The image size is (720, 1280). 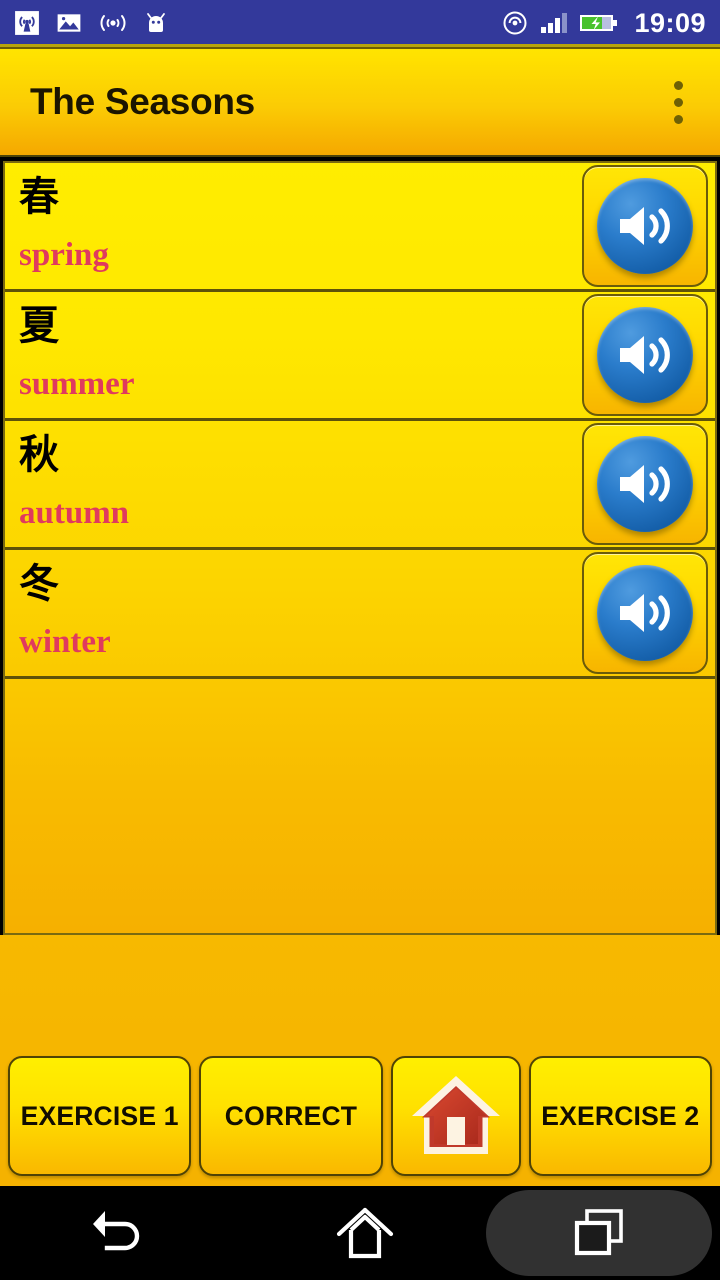 What do you see at coordinates (39, 584) in the screenshot?
I see `kanji-label: 冬` at bounding box center [39, 584].